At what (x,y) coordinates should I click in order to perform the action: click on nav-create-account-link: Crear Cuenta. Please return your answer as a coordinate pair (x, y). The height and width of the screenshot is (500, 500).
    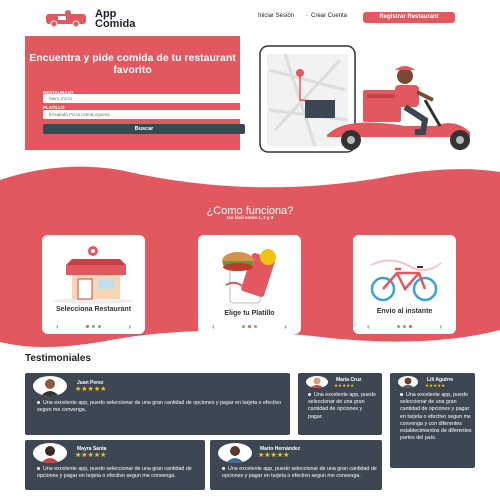
    Looking at the image, I should click on (329, 16).